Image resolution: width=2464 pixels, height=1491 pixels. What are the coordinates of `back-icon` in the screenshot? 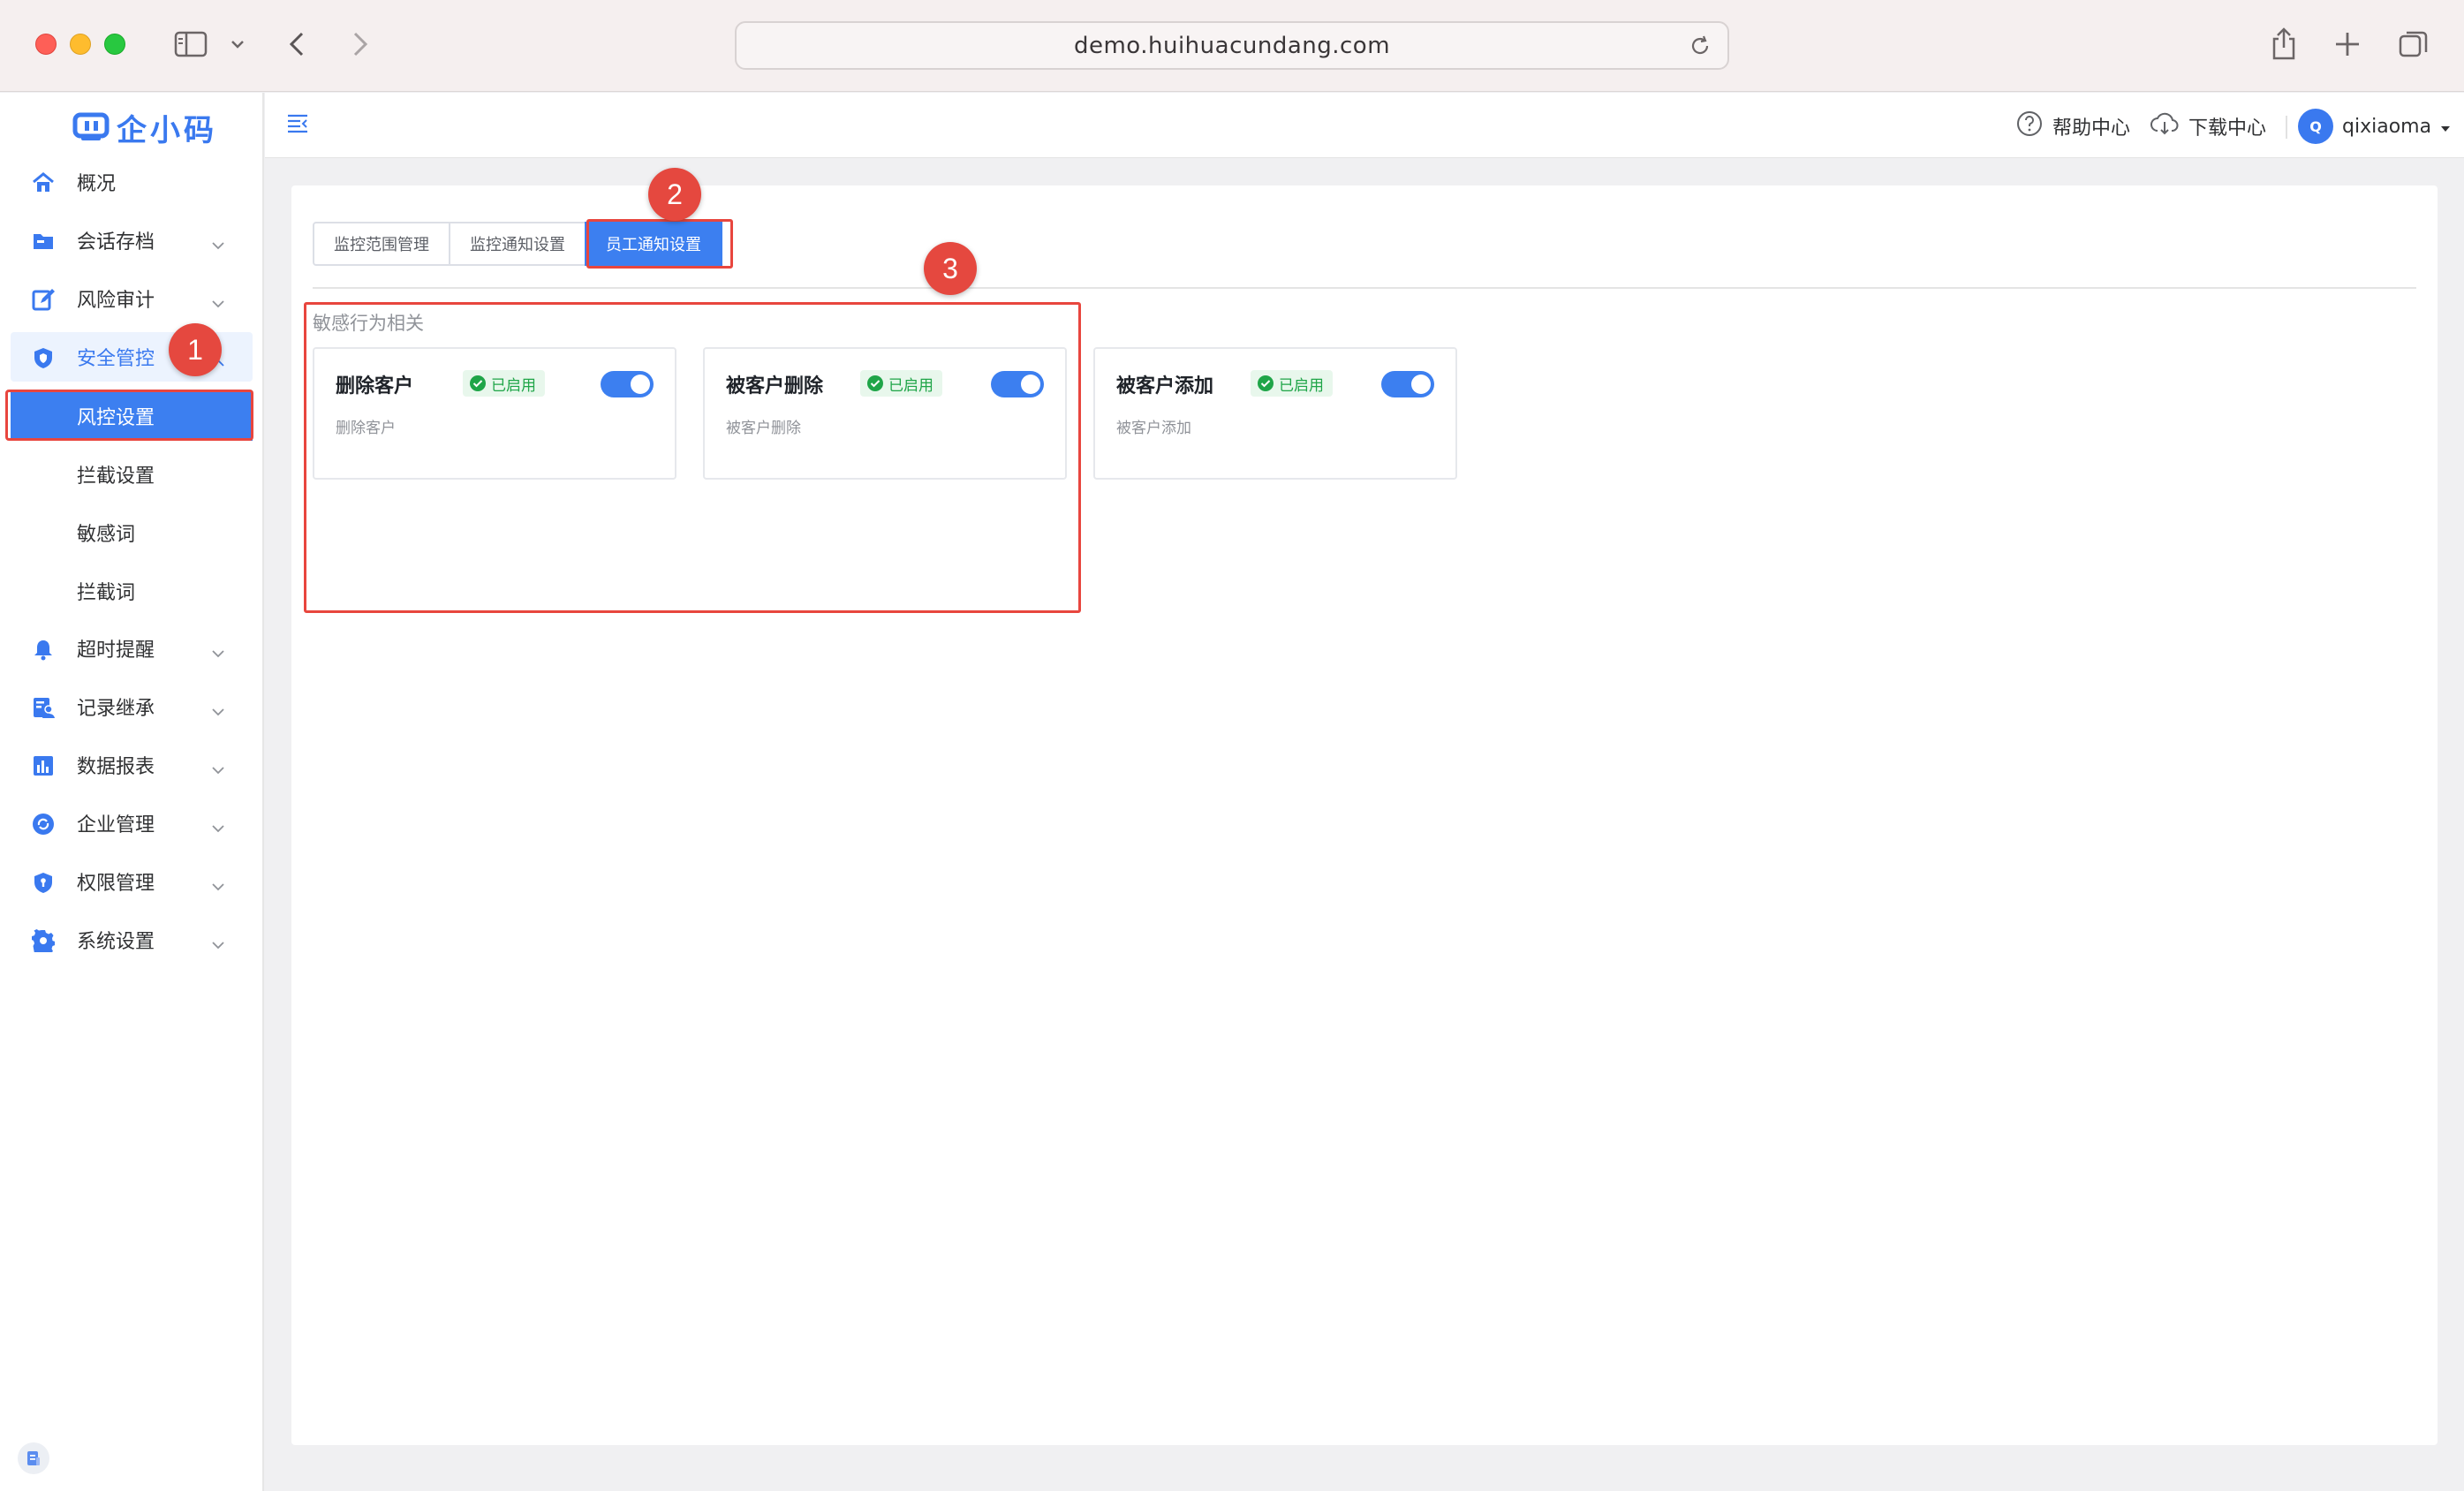 It's located at (297, 44).